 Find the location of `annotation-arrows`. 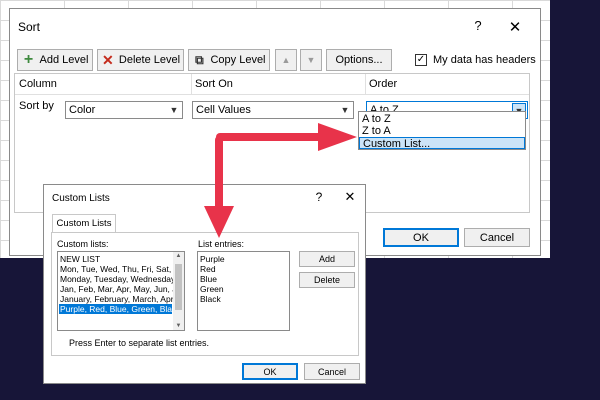

annotation-arrows is located at coordinates (280, 180).